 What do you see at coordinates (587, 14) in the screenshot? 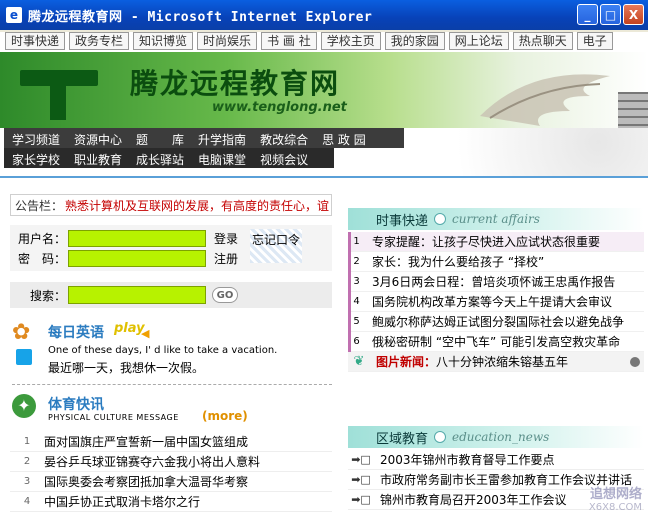
I see `minimize-button: _` at bounding box center [587, 14].